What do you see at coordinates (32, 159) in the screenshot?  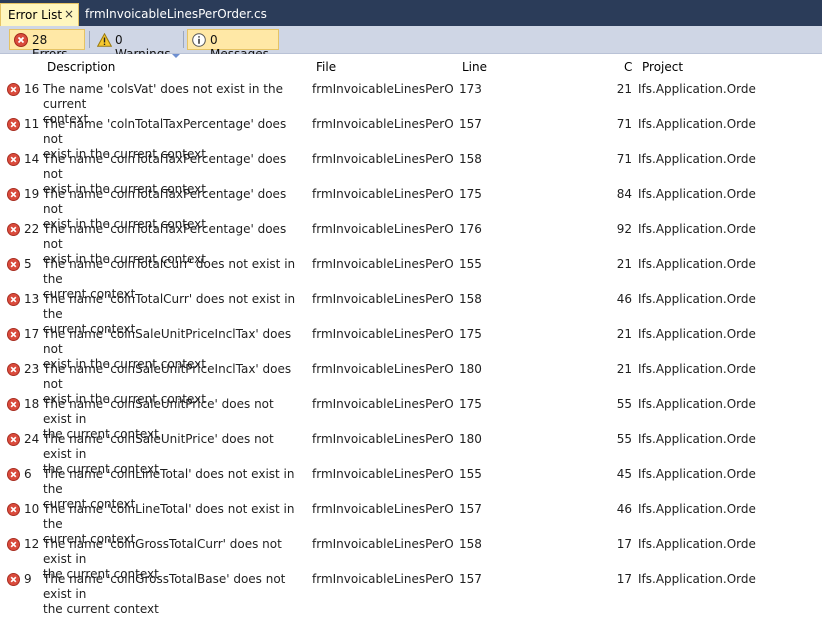 I see `error-number: 14` at bounding box center [32, 159].